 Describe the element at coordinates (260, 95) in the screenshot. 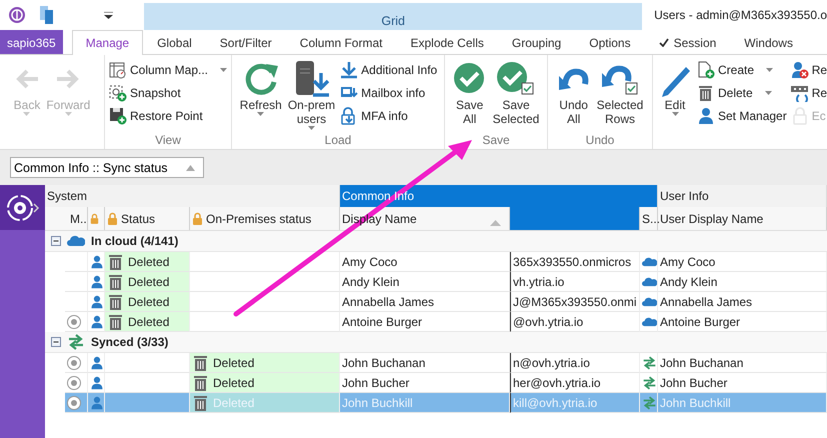

I see `ribbon-button: Refresh` at that location.